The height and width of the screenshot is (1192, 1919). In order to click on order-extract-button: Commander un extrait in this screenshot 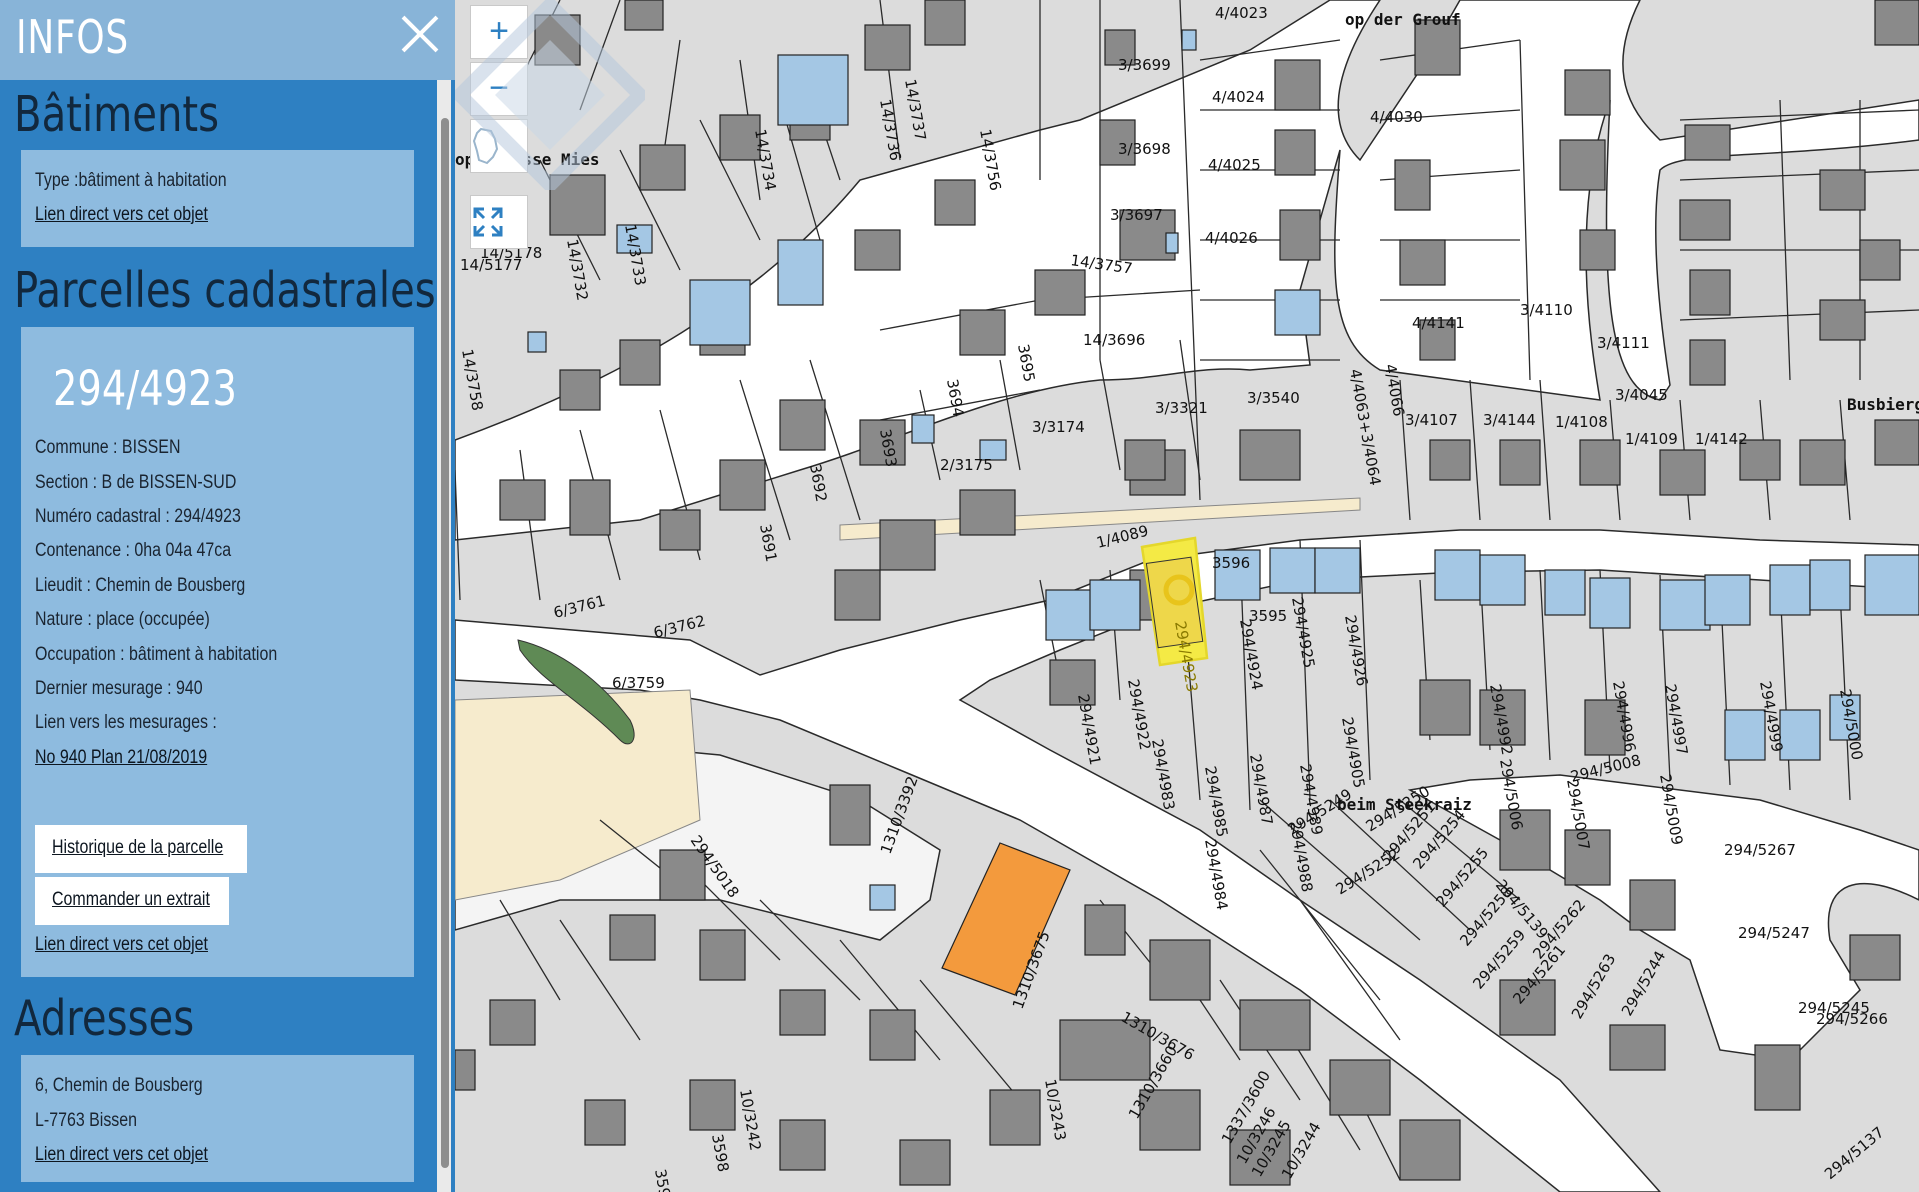, I will do `click(132, 901)`.